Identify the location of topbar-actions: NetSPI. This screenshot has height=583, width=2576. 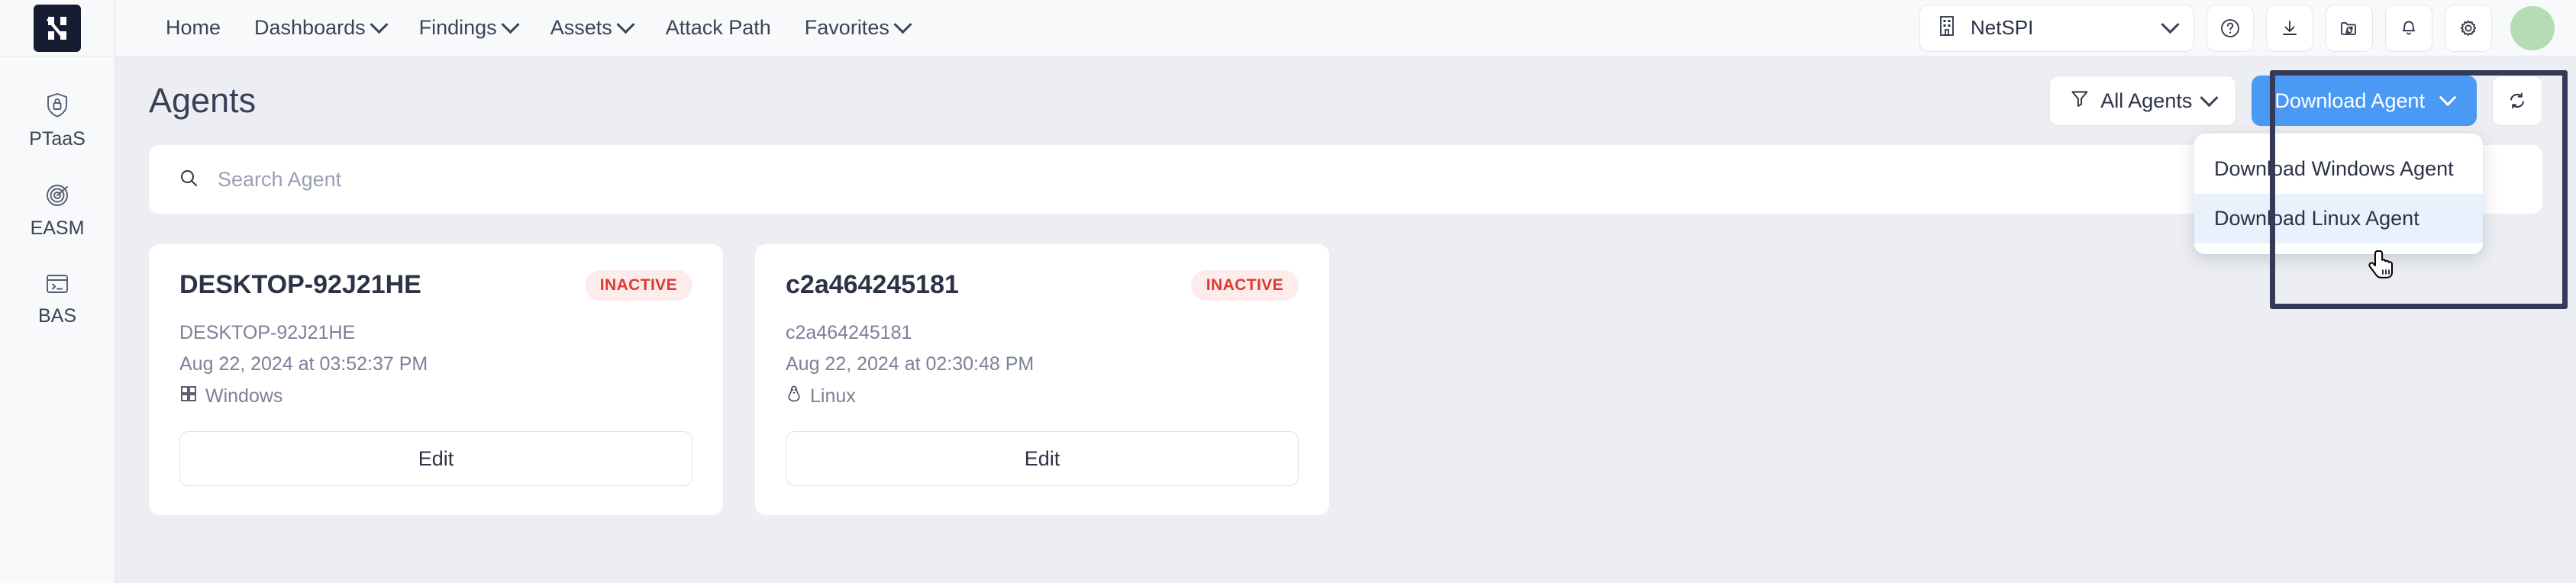
(2247, 28).